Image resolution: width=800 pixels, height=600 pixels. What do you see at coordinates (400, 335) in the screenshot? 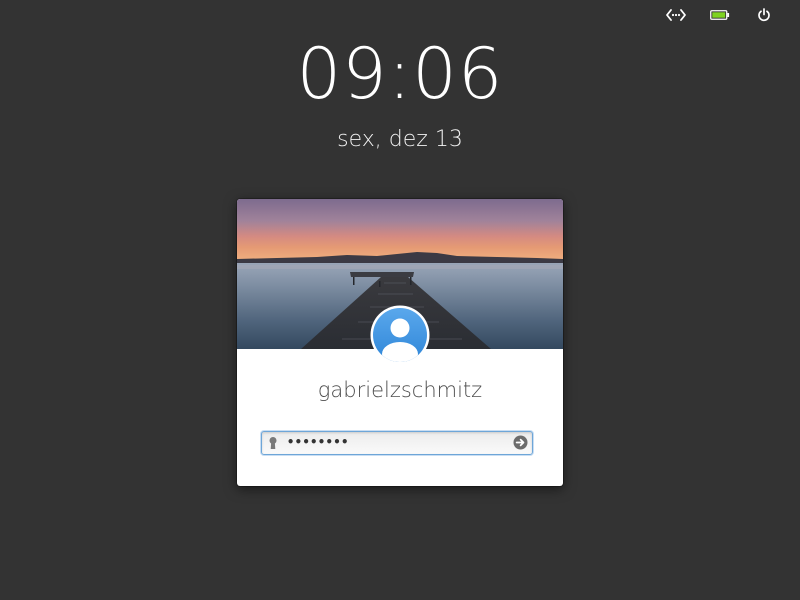
I see `user-avatar-icon` at bounding box center [400, 335].